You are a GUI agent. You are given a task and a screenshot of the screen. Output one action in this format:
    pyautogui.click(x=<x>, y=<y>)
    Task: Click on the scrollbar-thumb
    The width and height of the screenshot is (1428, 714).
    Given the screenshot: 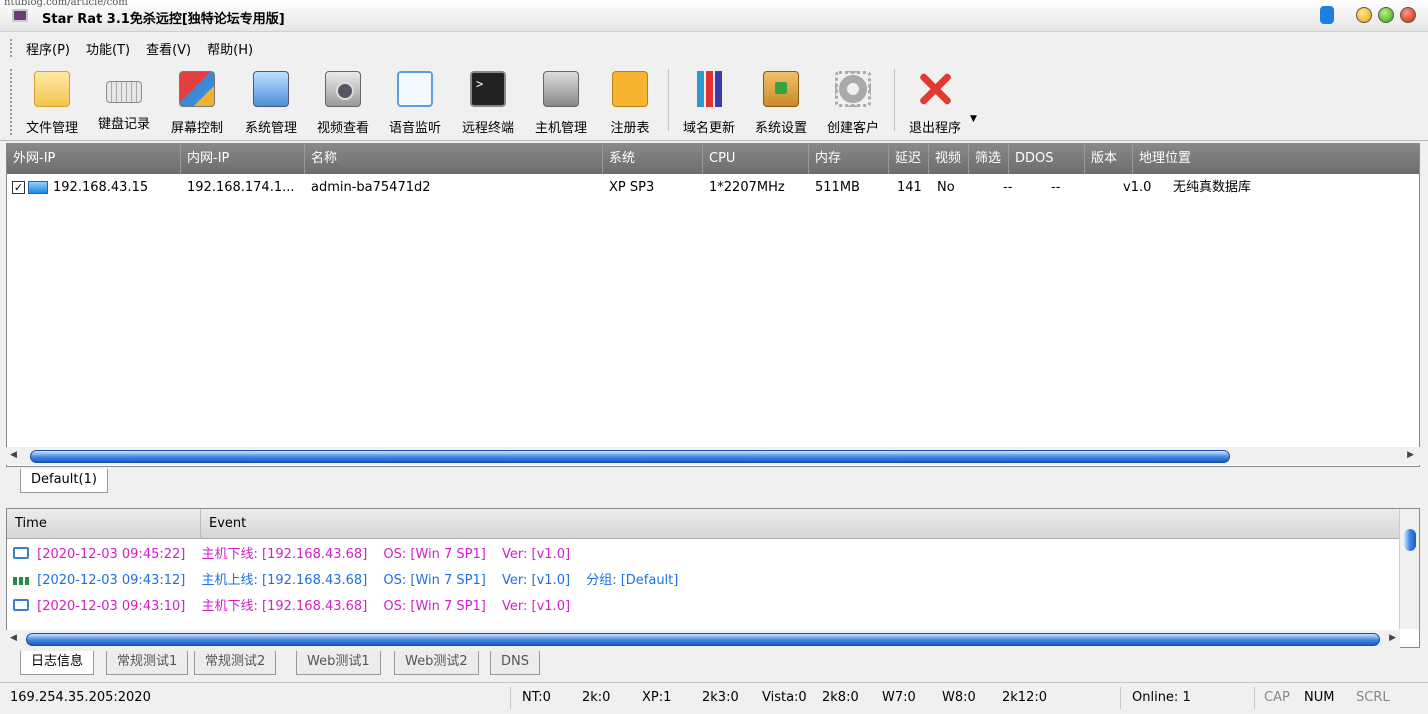 What is the action you would take?
    pyautogui.click(x=630, y=456)
    